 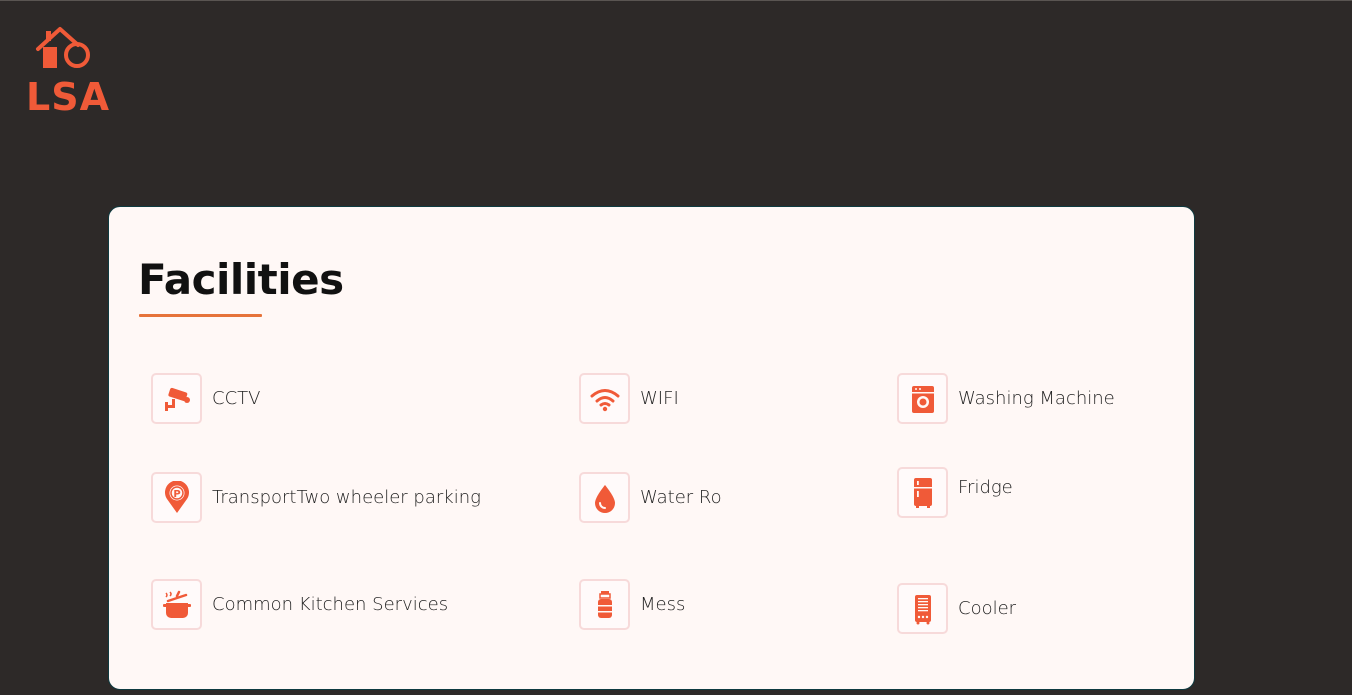 What do you see at coordinates (681, 497) in the screenshot?
I see `facility-label: Water Ro` at bounding box center [681, 497].